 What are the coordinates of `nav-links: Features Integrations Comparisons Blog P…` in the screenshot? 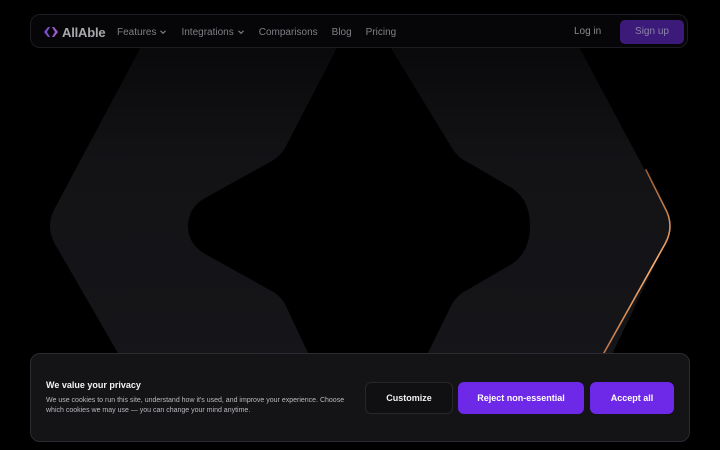 It's located at (263, 32).